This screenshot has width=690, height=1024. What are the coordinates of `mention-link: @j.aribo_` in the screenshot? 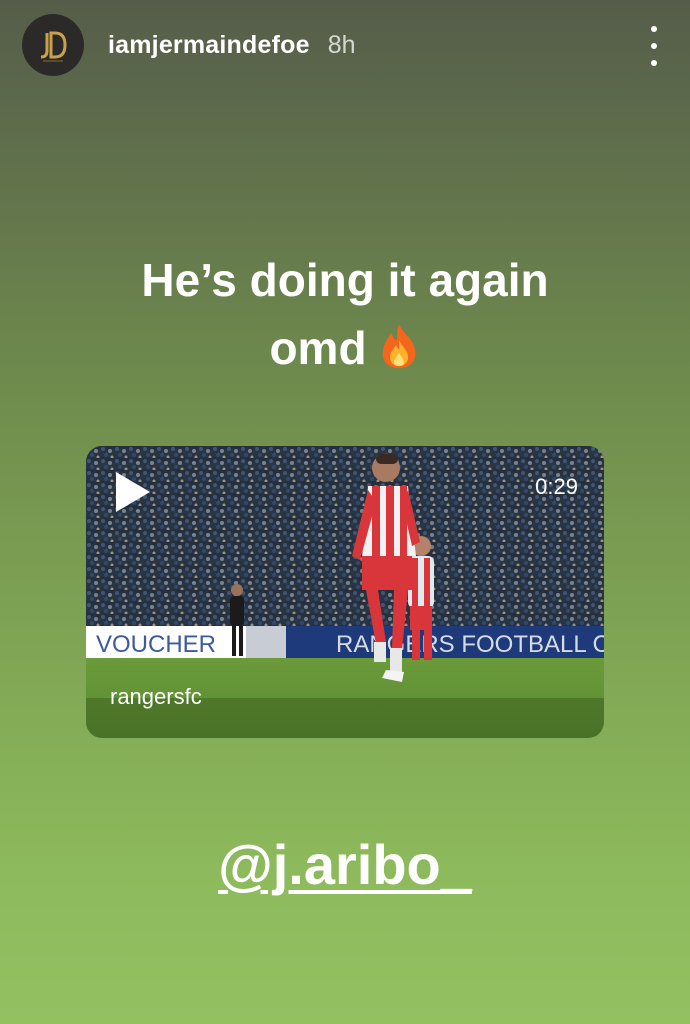 It's located at (345, 864).